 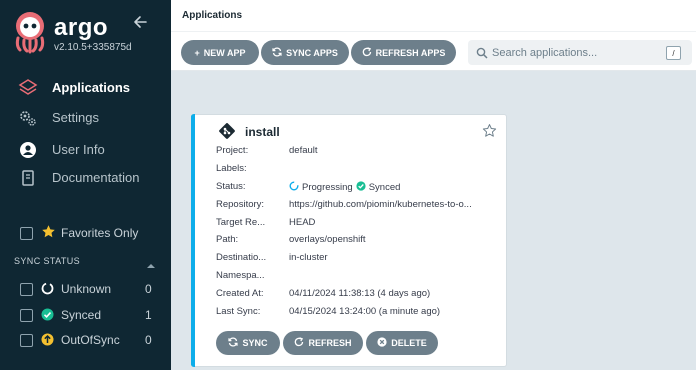 I want to click on field-value: default, so click(x=303, y=150).